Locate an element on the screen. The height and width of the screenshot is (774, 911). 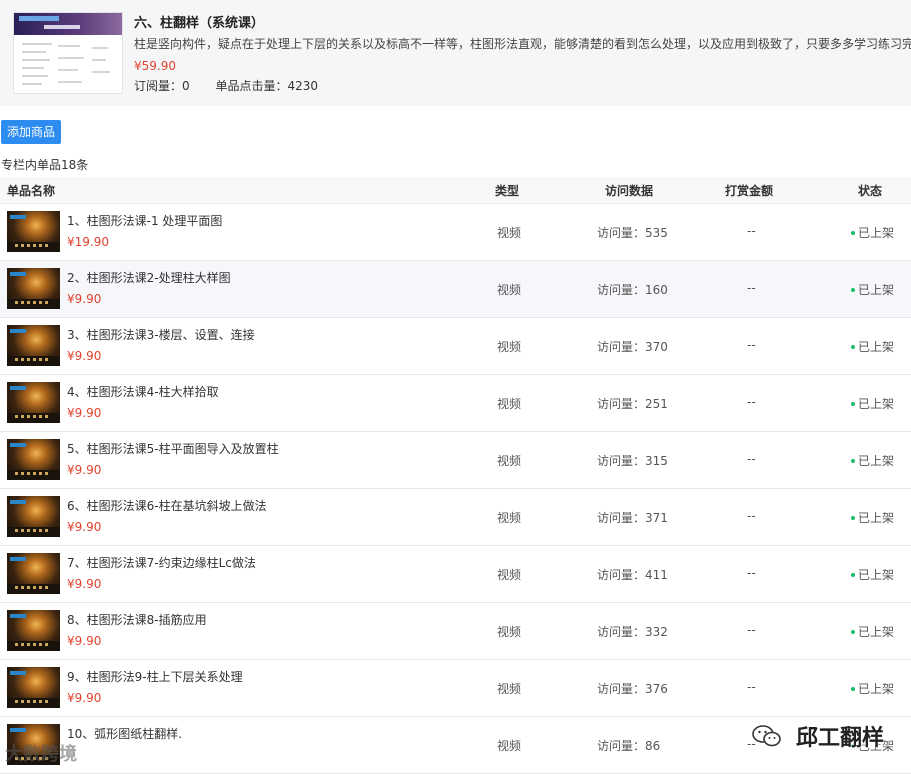
table-row: 8、柱图形法课8-插筋应用 ¥9.90 视频 访问量：332 -- 已上架 is located at coordinates (455, 631).